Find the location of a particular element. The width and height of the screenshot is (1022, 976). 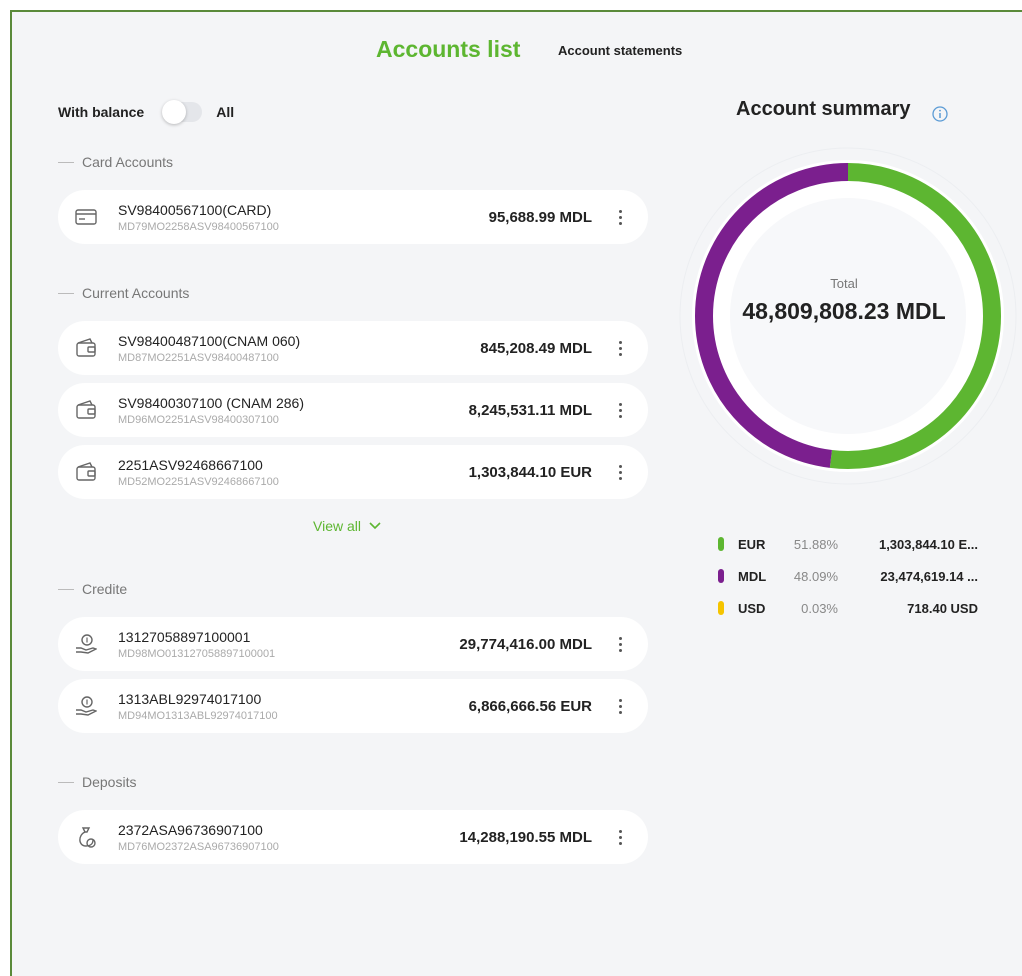

account-iban: MD52MO2251ASV92468667100 is located at coordinates (198, 481).